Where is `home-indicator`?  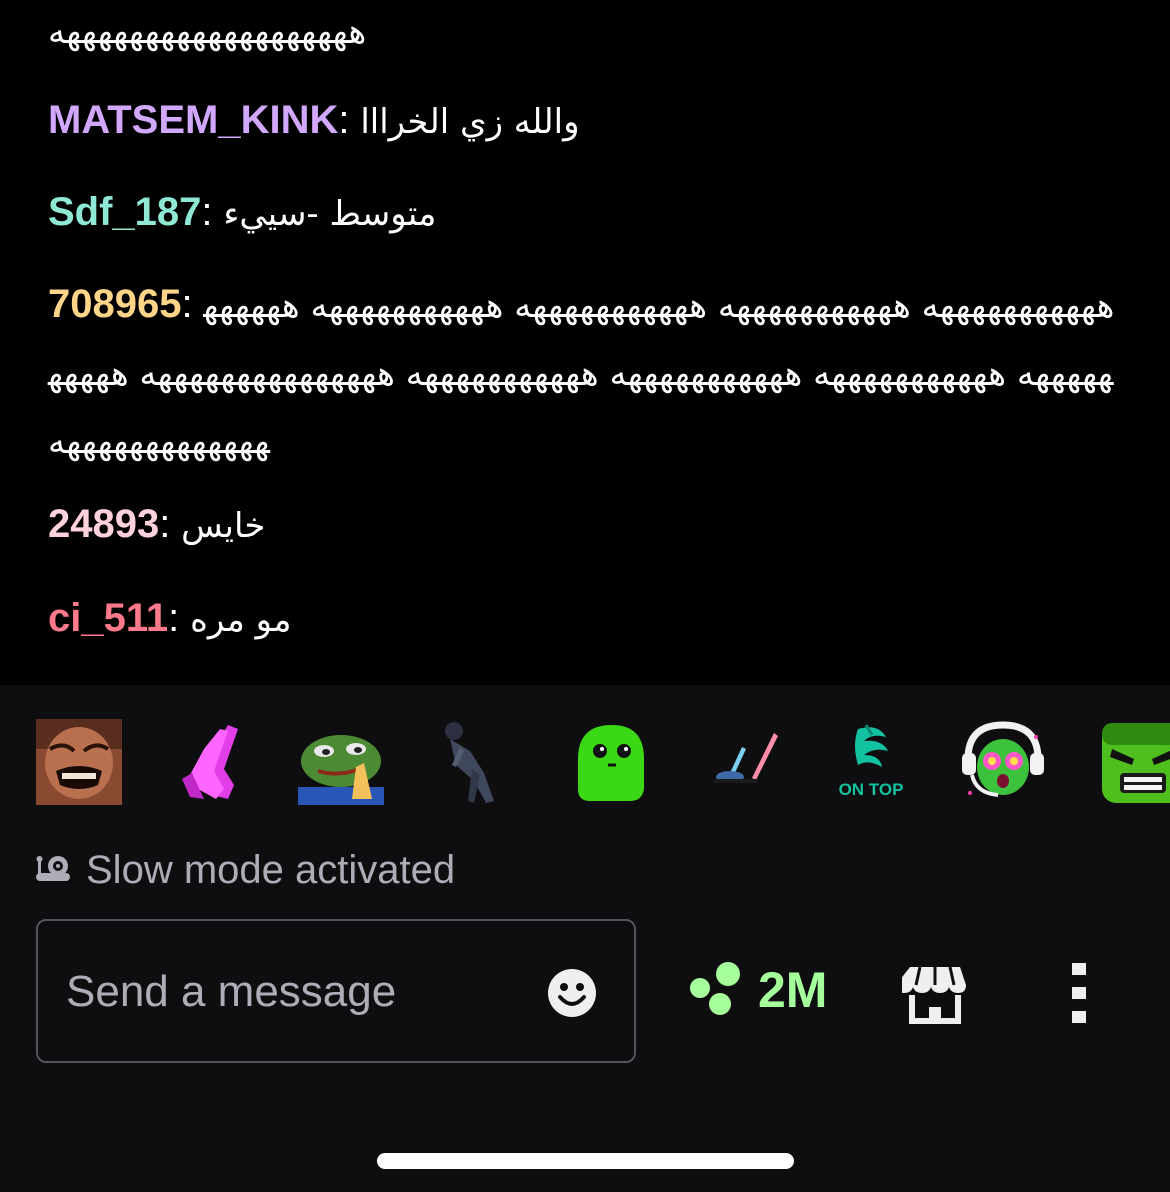
home-indicator is located at coordinates (585, 1161).